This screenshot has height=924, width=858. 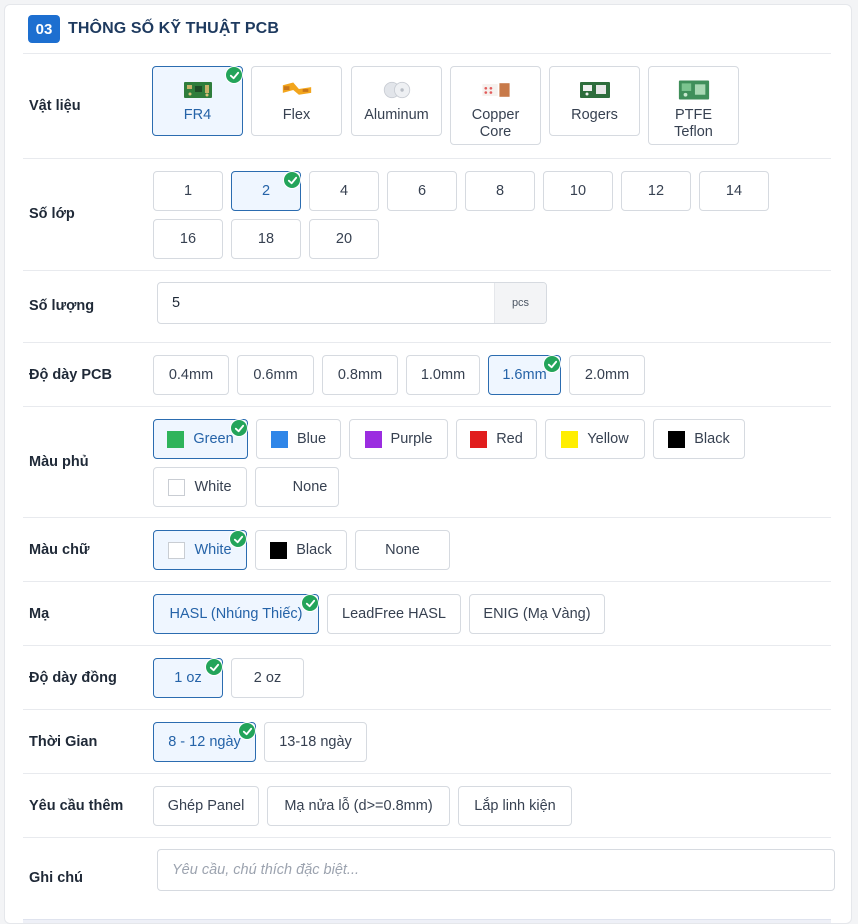 I want to click on quantity-row: Số lượng pcs, so click(x=427, y=306).